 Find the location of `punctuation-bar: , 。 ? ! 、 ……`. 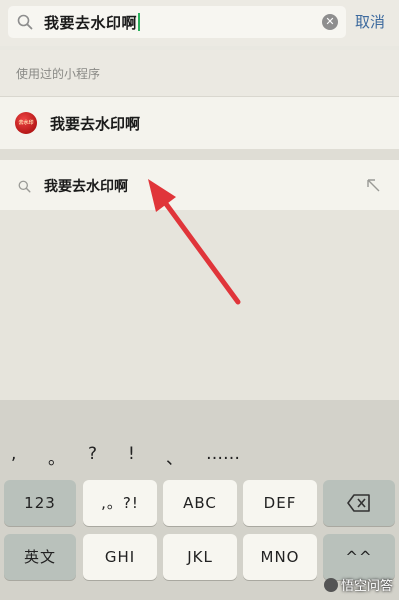

punctuation-bar: , 。 ? ! 、 …… is located at coordinates (199, 458).